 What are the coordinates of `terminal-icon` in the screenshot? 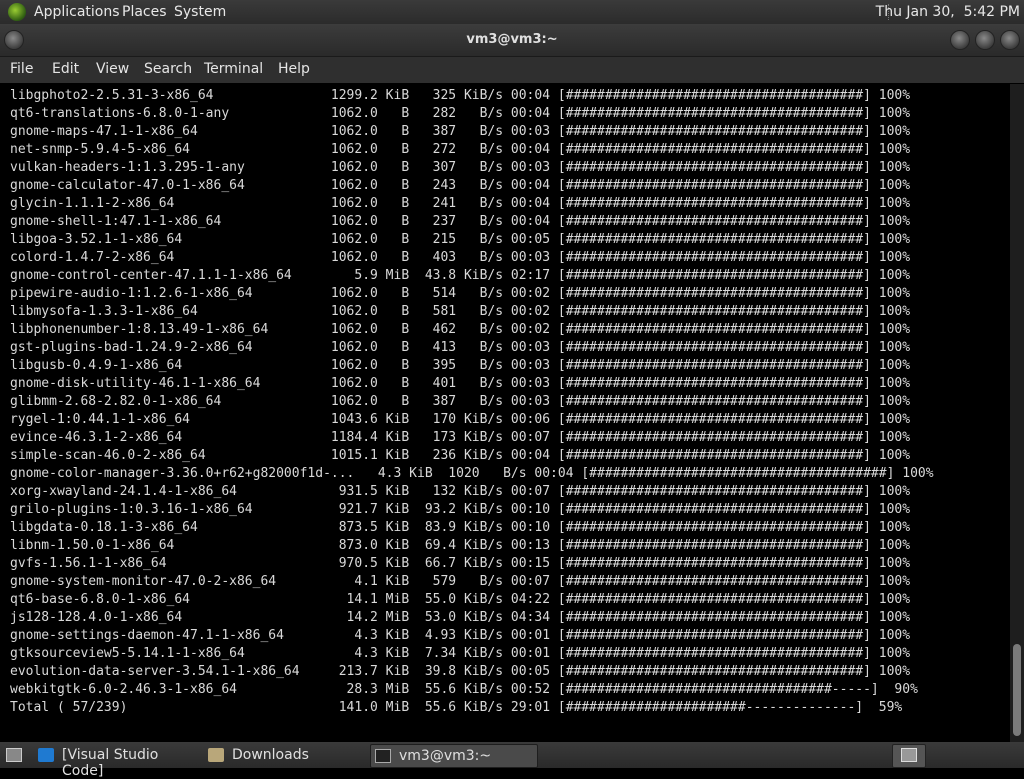 It's located at (383, 756).